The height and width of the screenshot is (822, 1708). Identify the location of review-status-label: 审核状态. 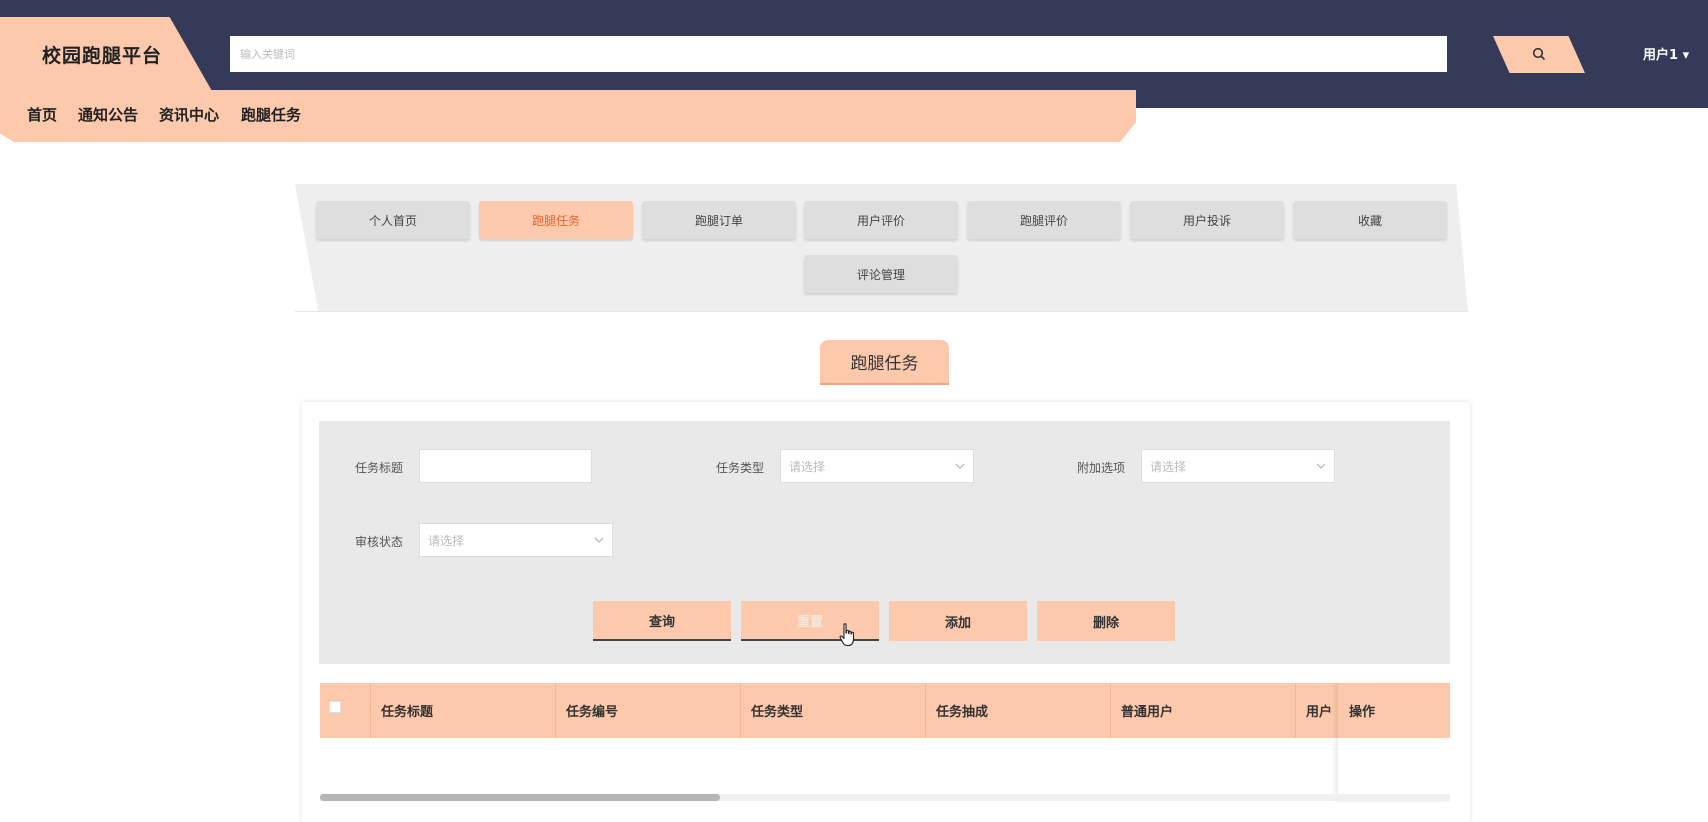
(379, 542).